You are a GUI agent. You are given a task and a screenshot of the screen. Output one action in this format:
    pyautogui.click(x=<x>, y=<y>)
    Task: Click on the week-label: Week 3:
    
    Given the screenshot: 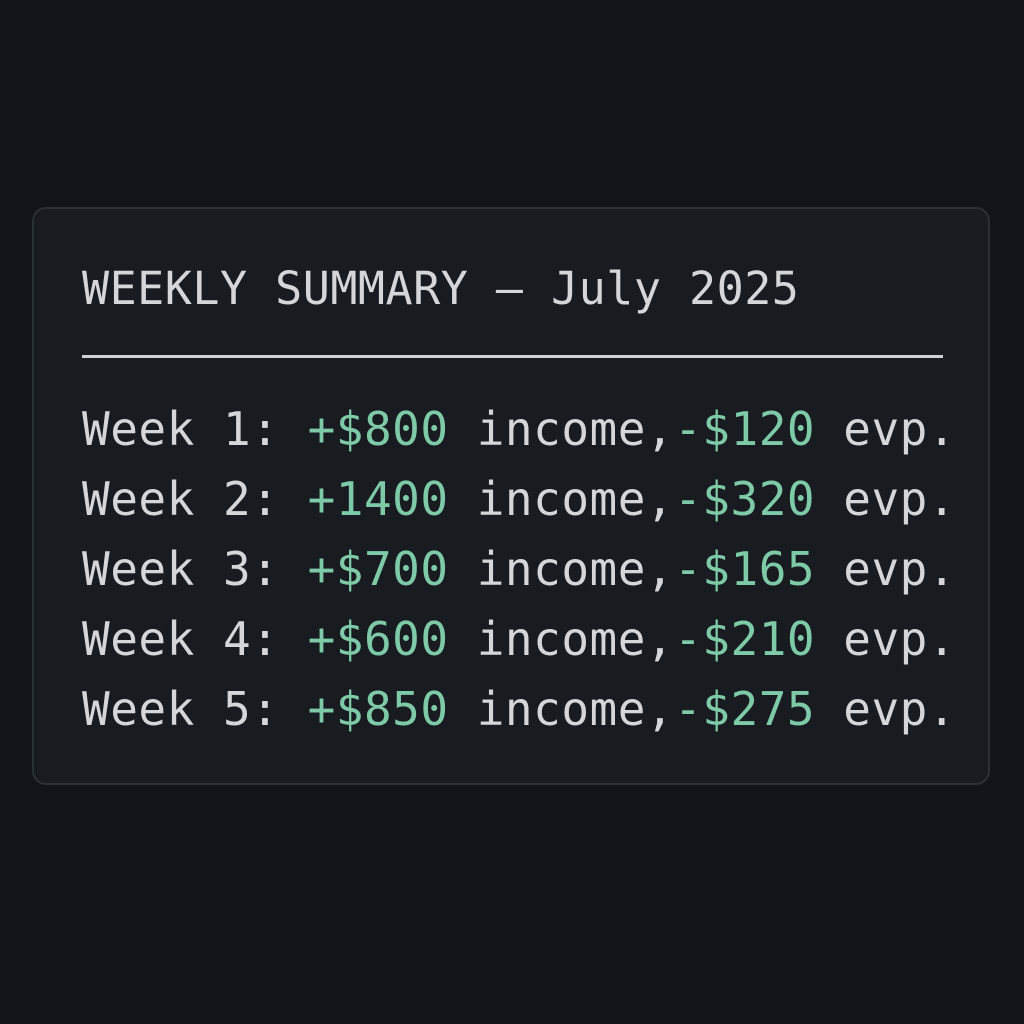 What is the action you would take?
    pyautogui.click(x=195, y=569)
    